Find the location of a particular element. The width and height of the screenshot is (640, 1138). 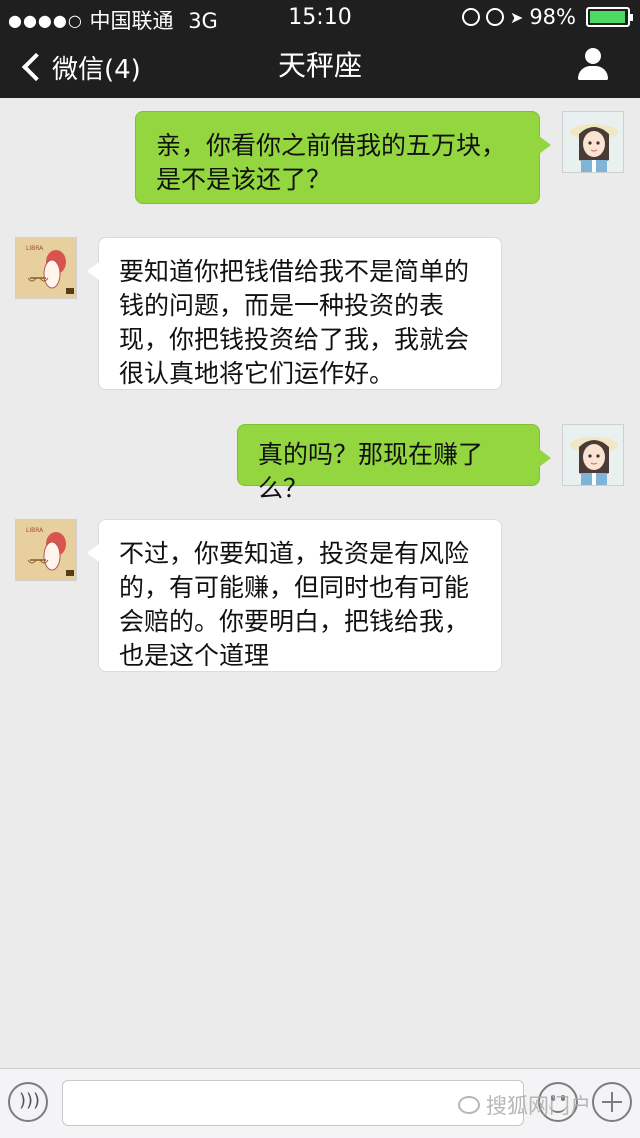

plus-button is located at coordinates (612, 1102).